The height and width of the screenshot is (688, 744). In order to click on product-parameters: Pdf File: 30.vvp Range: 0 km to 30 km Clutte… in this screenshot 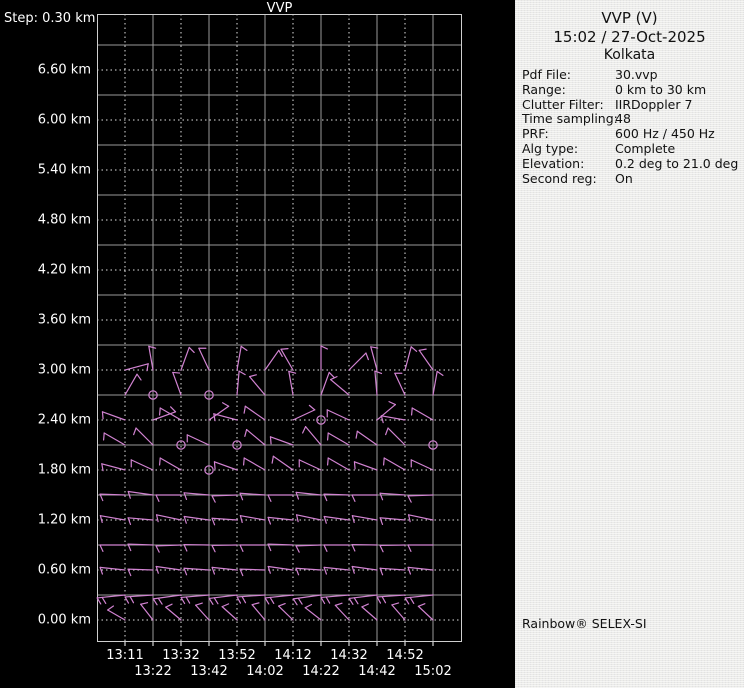, I will do `click(632, 127)`.